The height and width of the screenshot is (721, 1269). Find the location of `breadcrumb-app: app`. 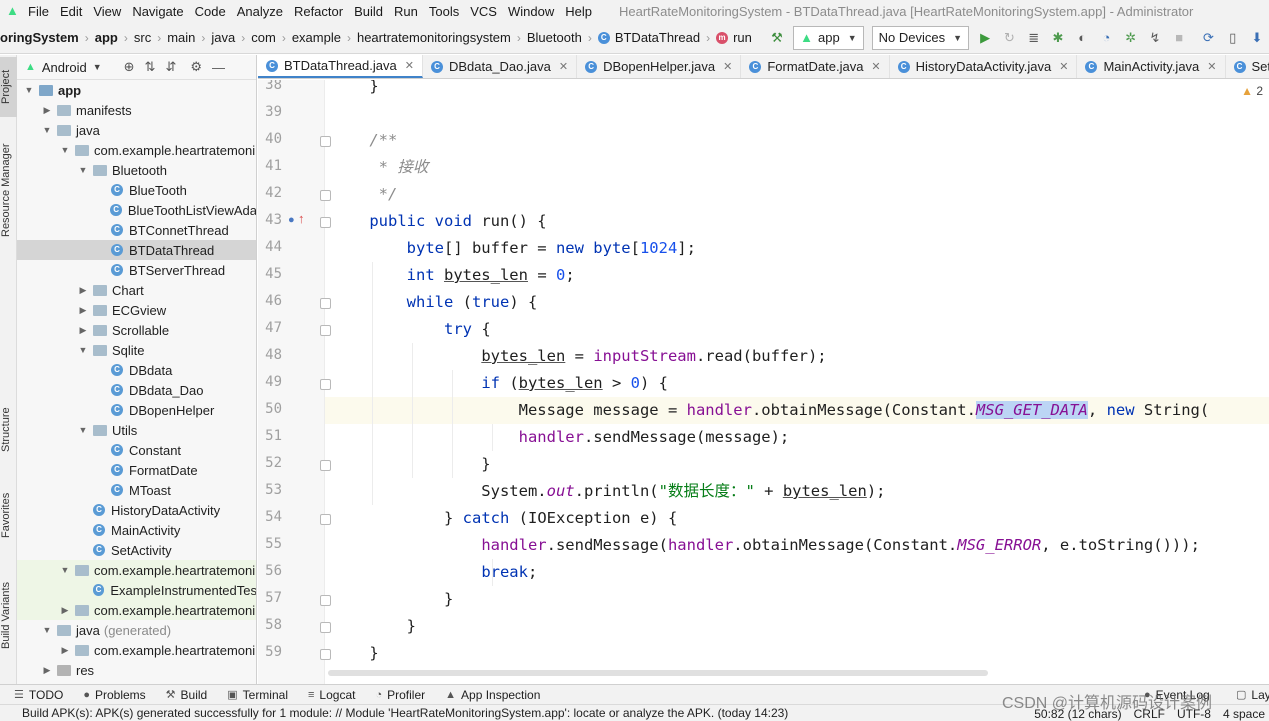

breadcrumb-app: app is located at coordinates (106, 37).